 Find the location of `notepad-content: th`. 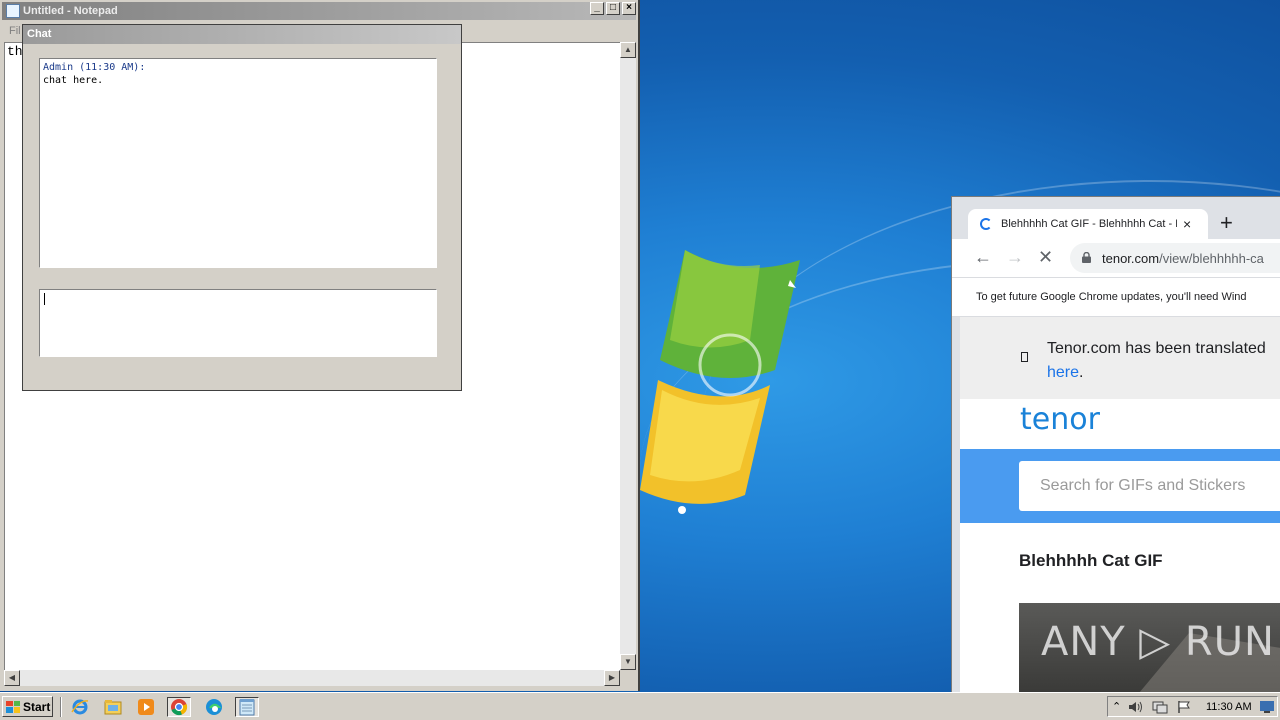

notepad-content: th is located at coordinates (15, 51).